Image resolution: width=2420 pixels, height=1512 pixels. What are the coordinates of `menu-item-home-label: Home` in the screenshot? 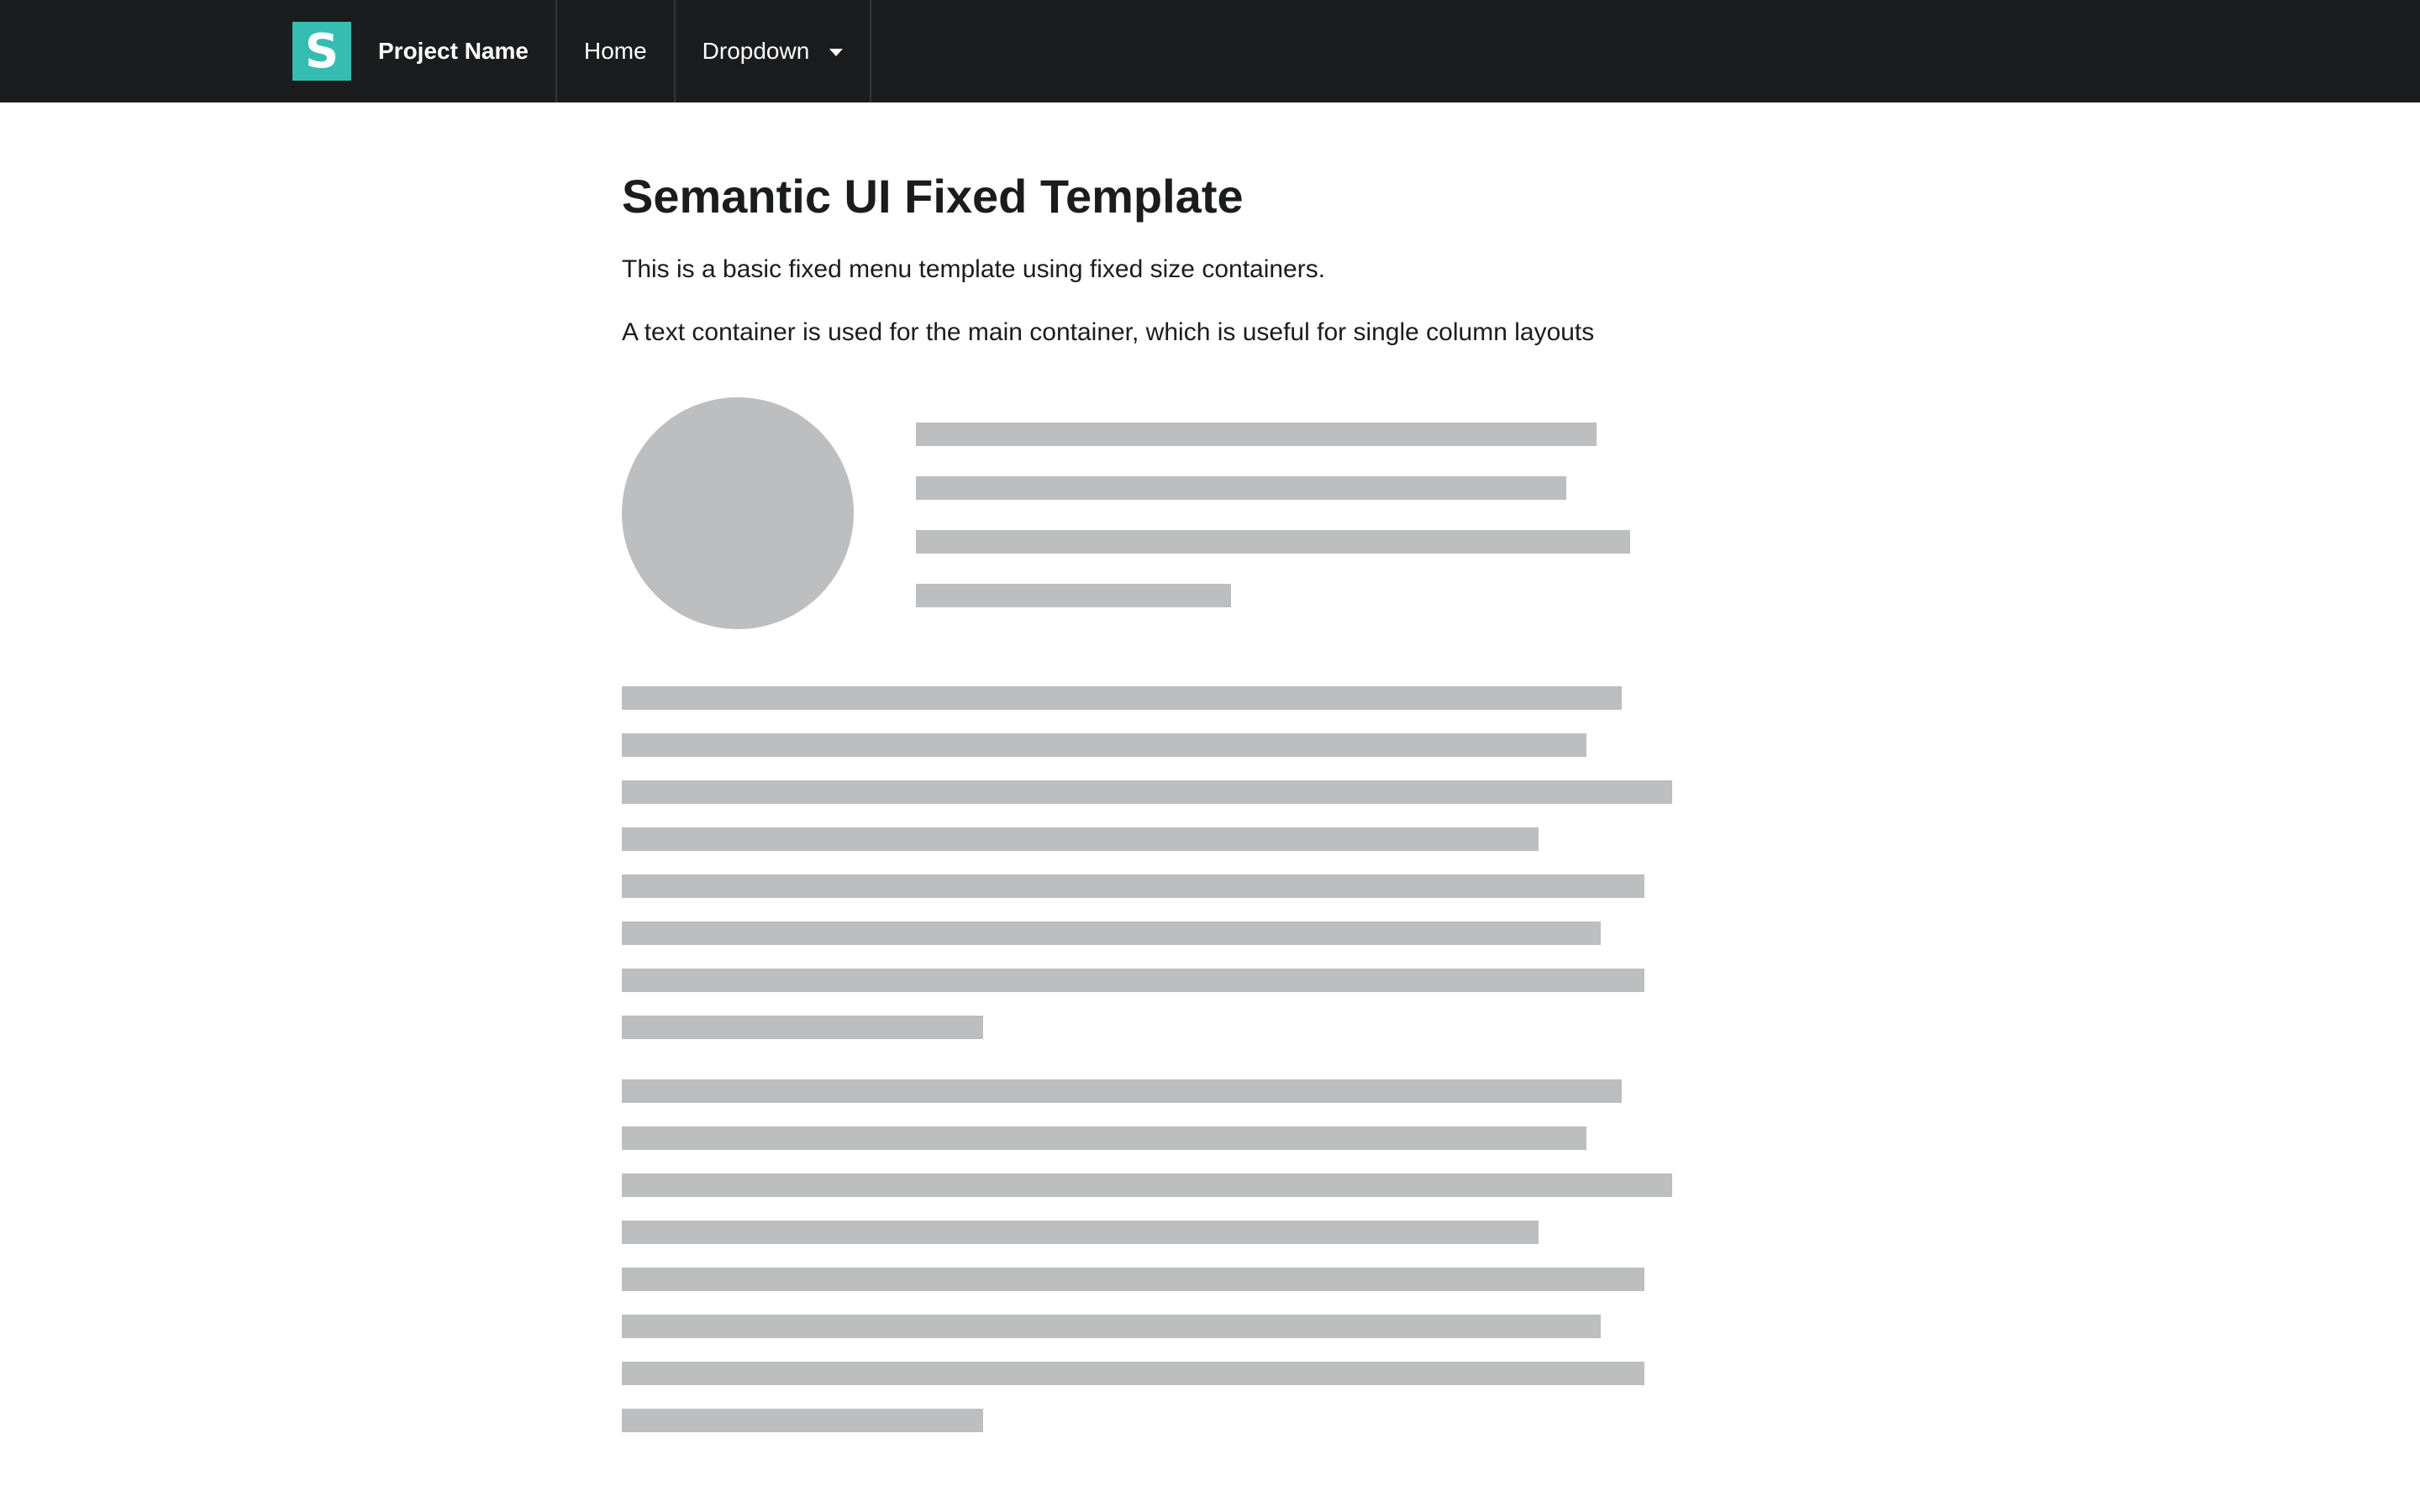 It's located at (615, 51).